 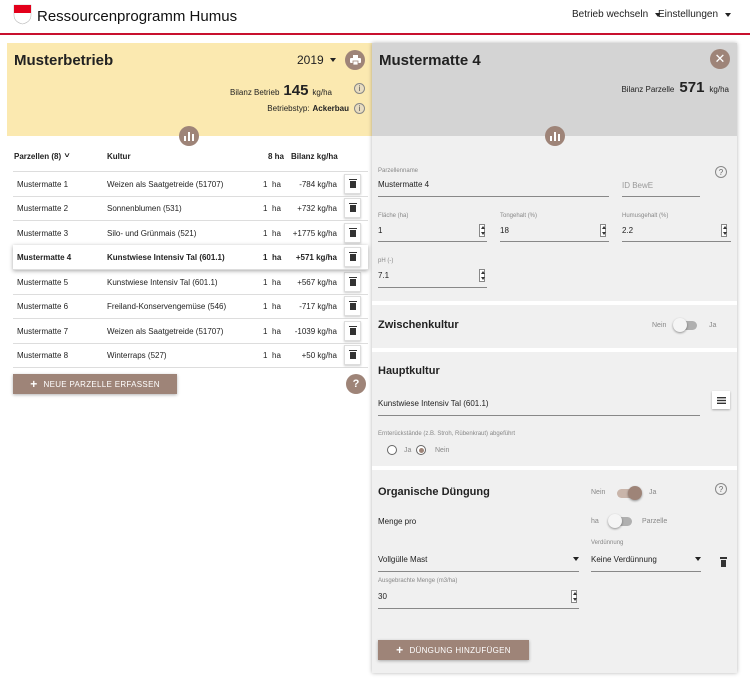 What do you see at coordinates (355, 60) in the screenshot?
I see `print-button` at bounding box center [355, 60].